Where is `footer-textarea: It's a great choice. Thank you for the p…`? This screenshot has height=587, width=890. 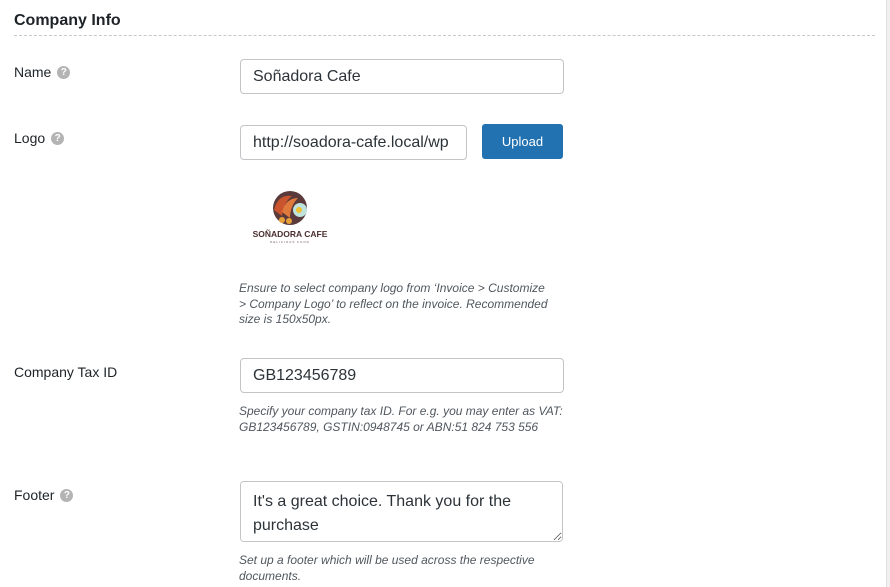
footer-textarea: It's a great choice. Thank you for the p… is located at coordinates (401, 511).